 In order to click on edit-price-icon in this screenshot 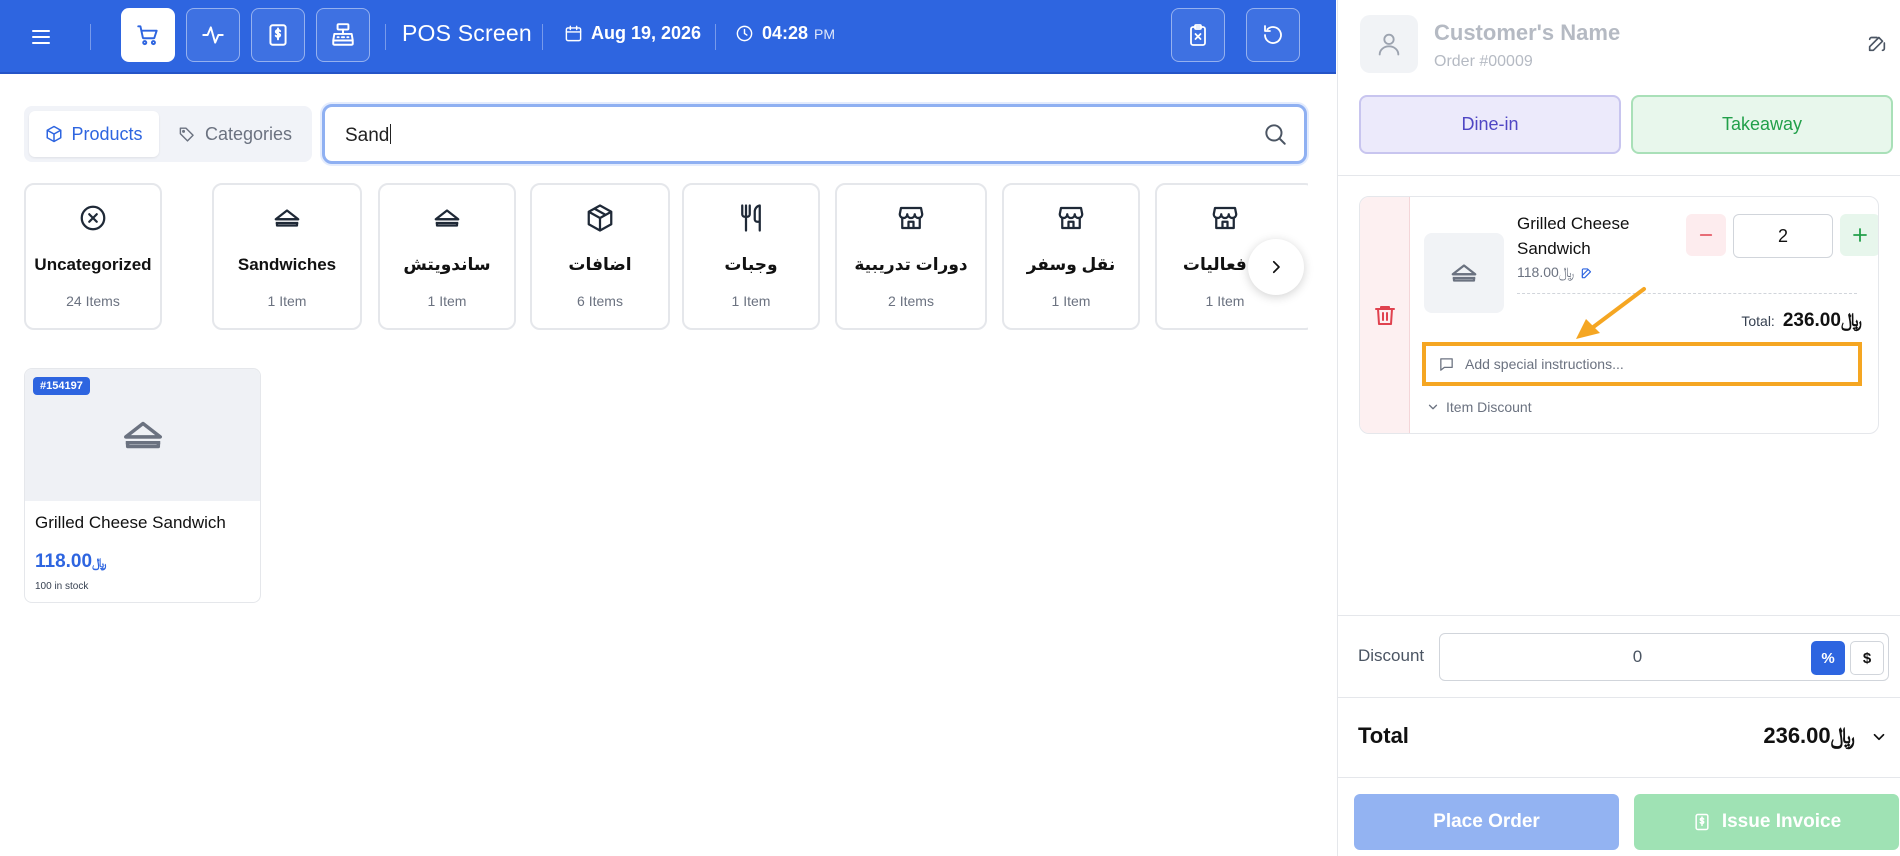, I will do `click(1587, 273)`.